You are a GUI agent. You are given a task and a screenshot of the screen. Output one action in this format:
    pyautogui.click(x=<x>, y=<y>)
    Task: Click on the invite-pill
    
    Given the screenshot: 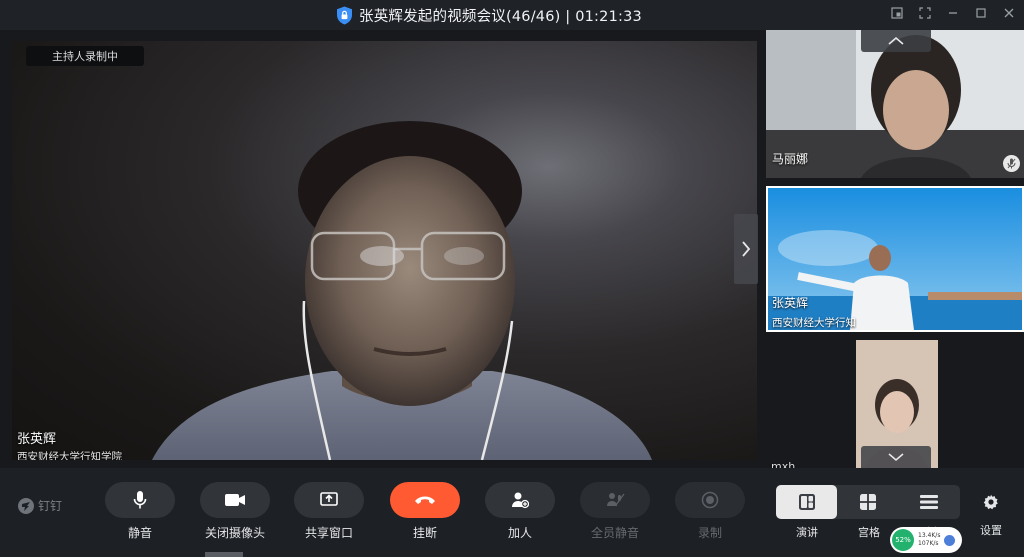 What is the action you would take?
    pyautogui.click(x=520, y=500)
    